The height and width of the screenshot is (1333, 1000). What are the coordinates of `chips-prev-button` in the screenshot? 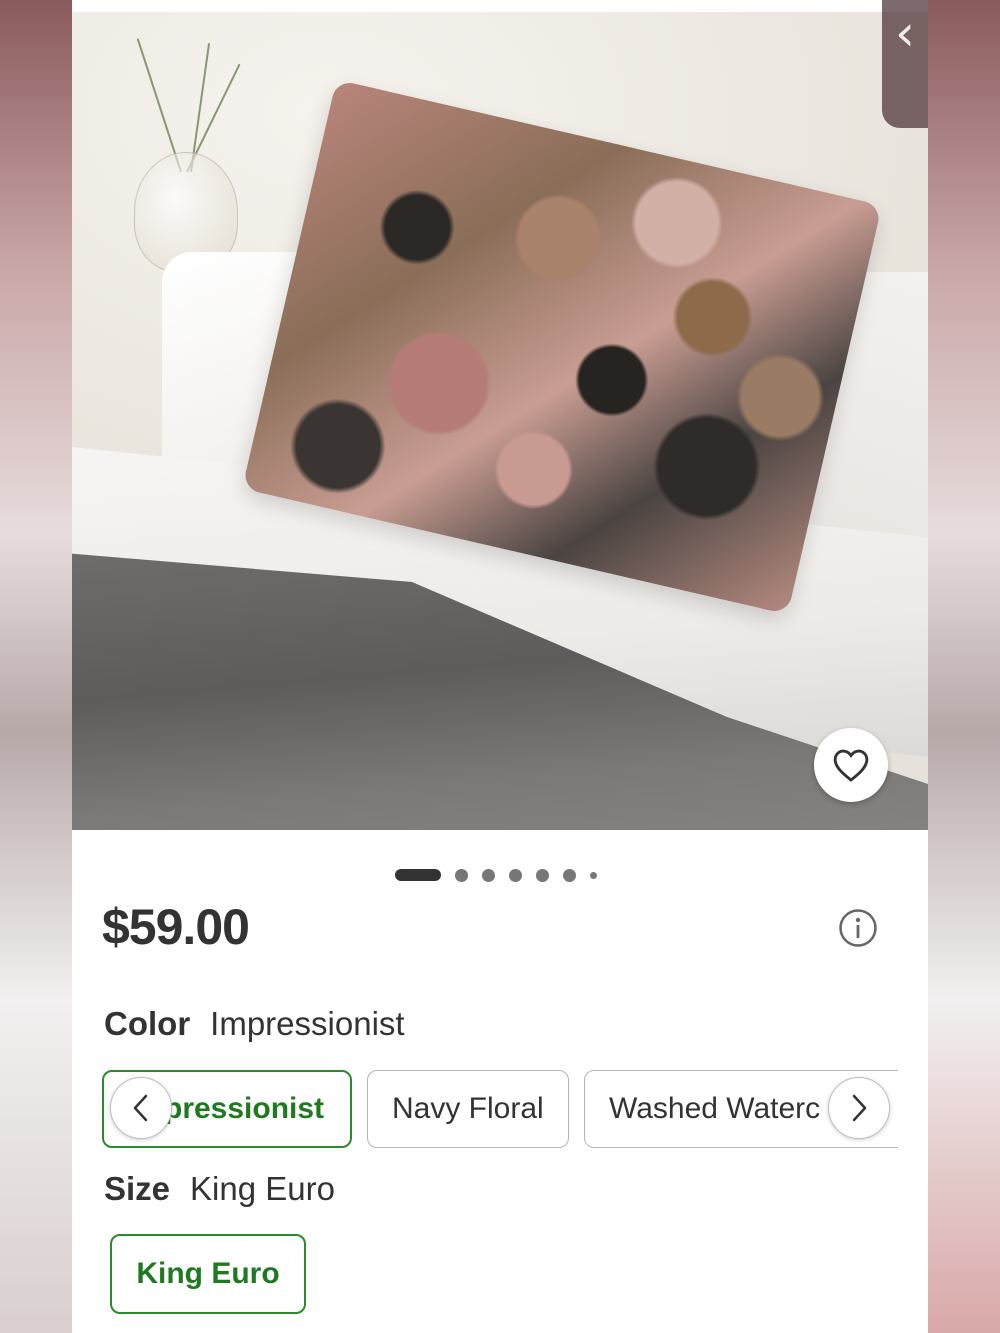 It's located at (141, 1108).